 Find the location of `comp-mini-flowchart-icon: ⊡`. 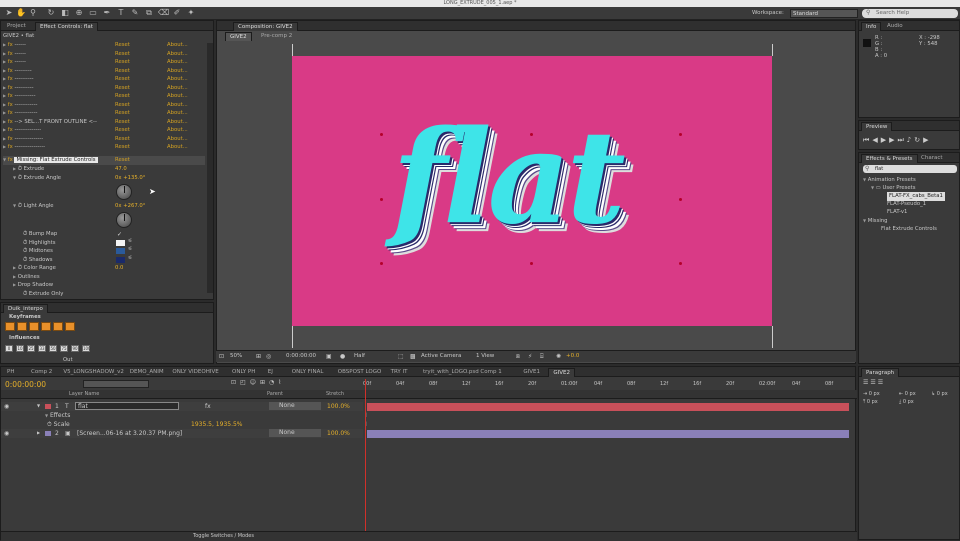

comp-mini-flowchart-icon: ⊡ is located at coordinates (235, 382).